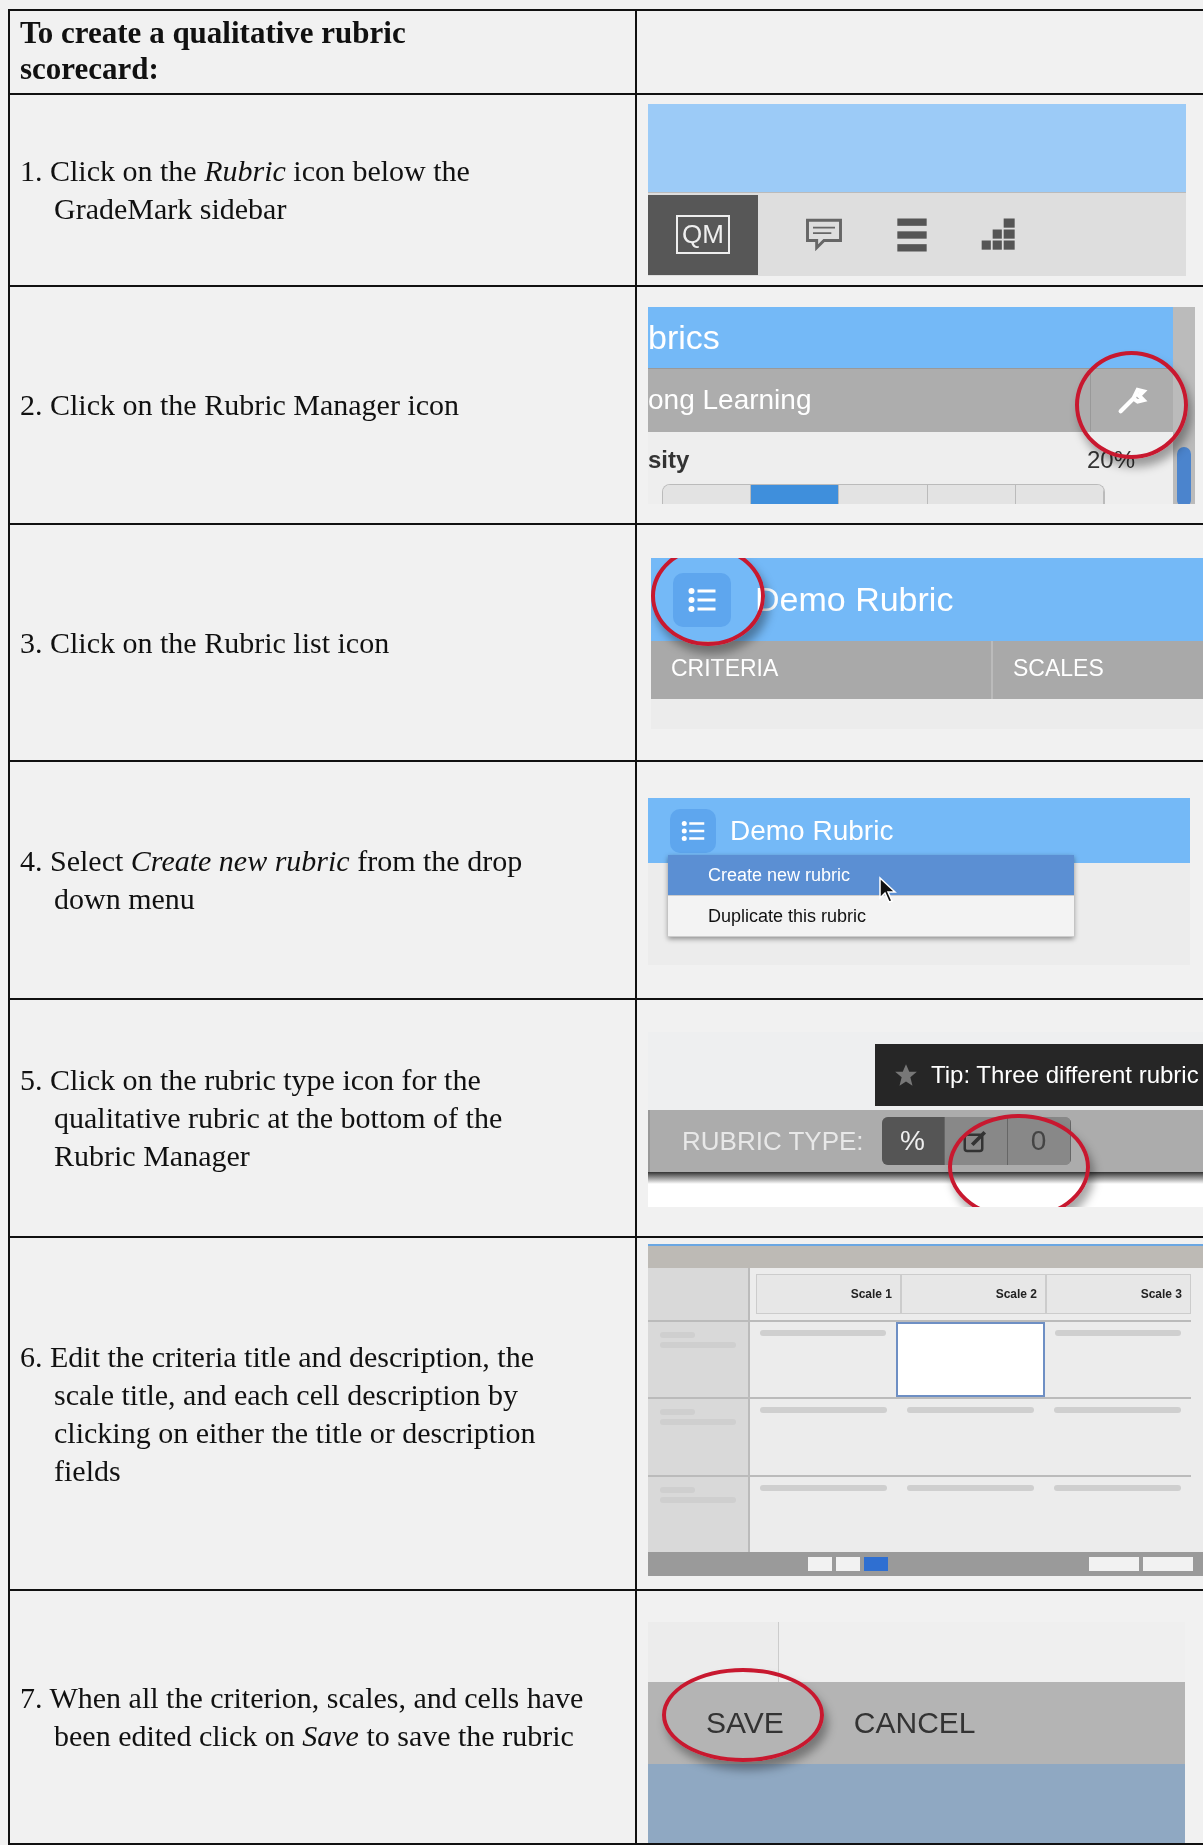 The height and width of the screenshot is (1845, 1203). What do you see at coordinates (871, 875) in the screenshot?
I see `menu-item: Create new rubric` at bounding box center [871, 875].